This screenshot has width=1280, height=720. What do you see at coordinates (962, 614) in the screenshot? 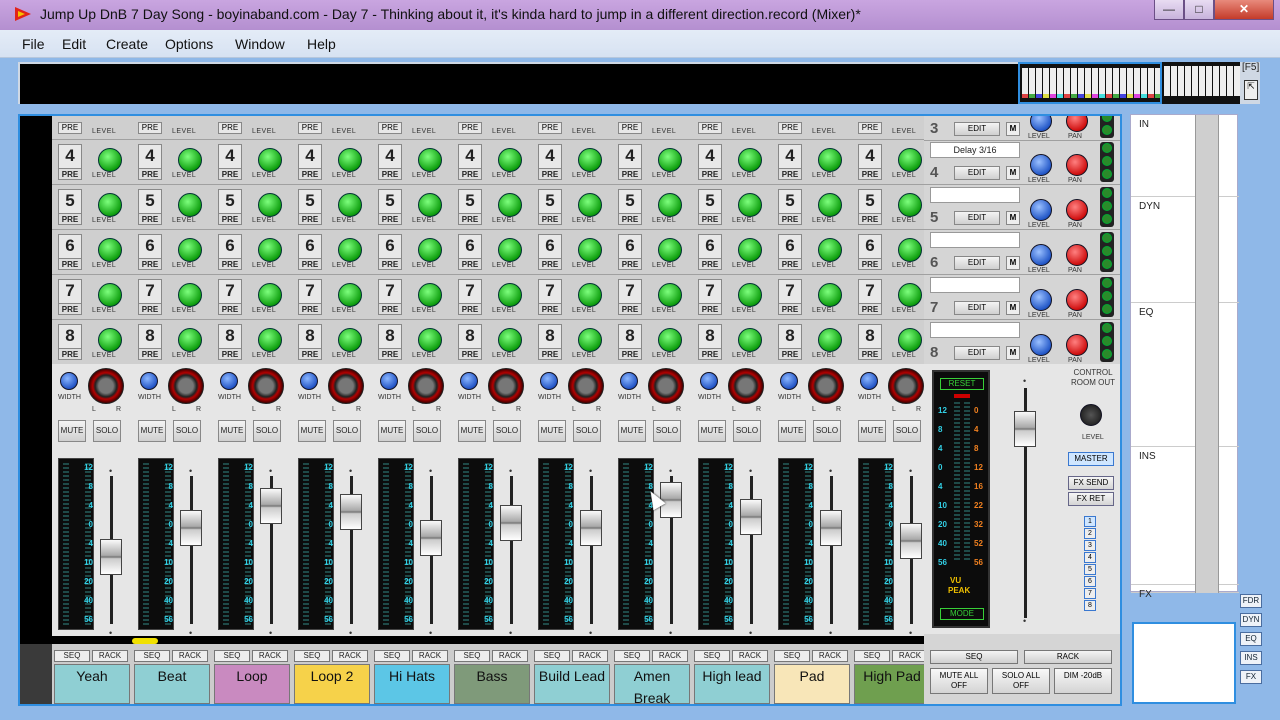
I see `mode-button: MODE` at bounding box center [962, 614].